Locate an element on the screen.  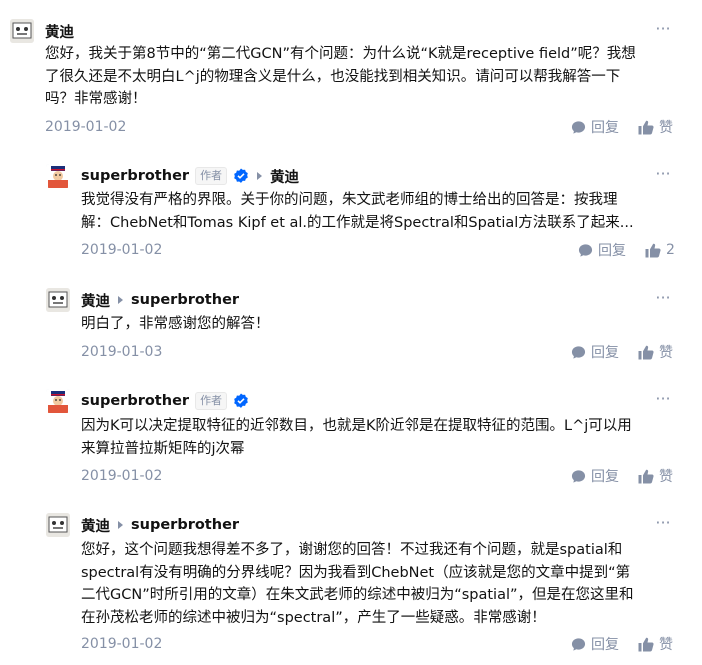
comment-header: 黄迪 is located at coordinates (59, 31).